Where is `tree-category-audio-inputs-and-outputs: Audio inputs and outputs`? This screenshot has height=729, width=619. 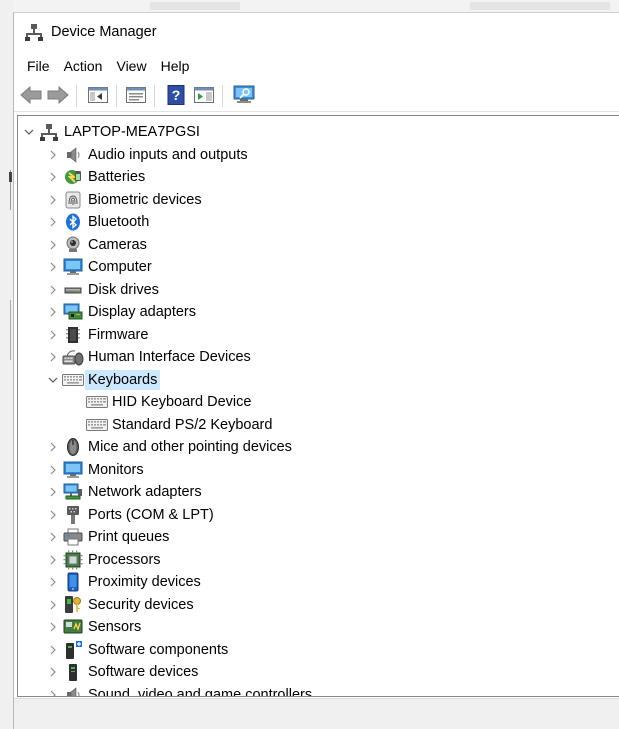 tree-category-audio-inputs-and-outputs: Audio inputs and outputs is located at coordinates (148, 155).